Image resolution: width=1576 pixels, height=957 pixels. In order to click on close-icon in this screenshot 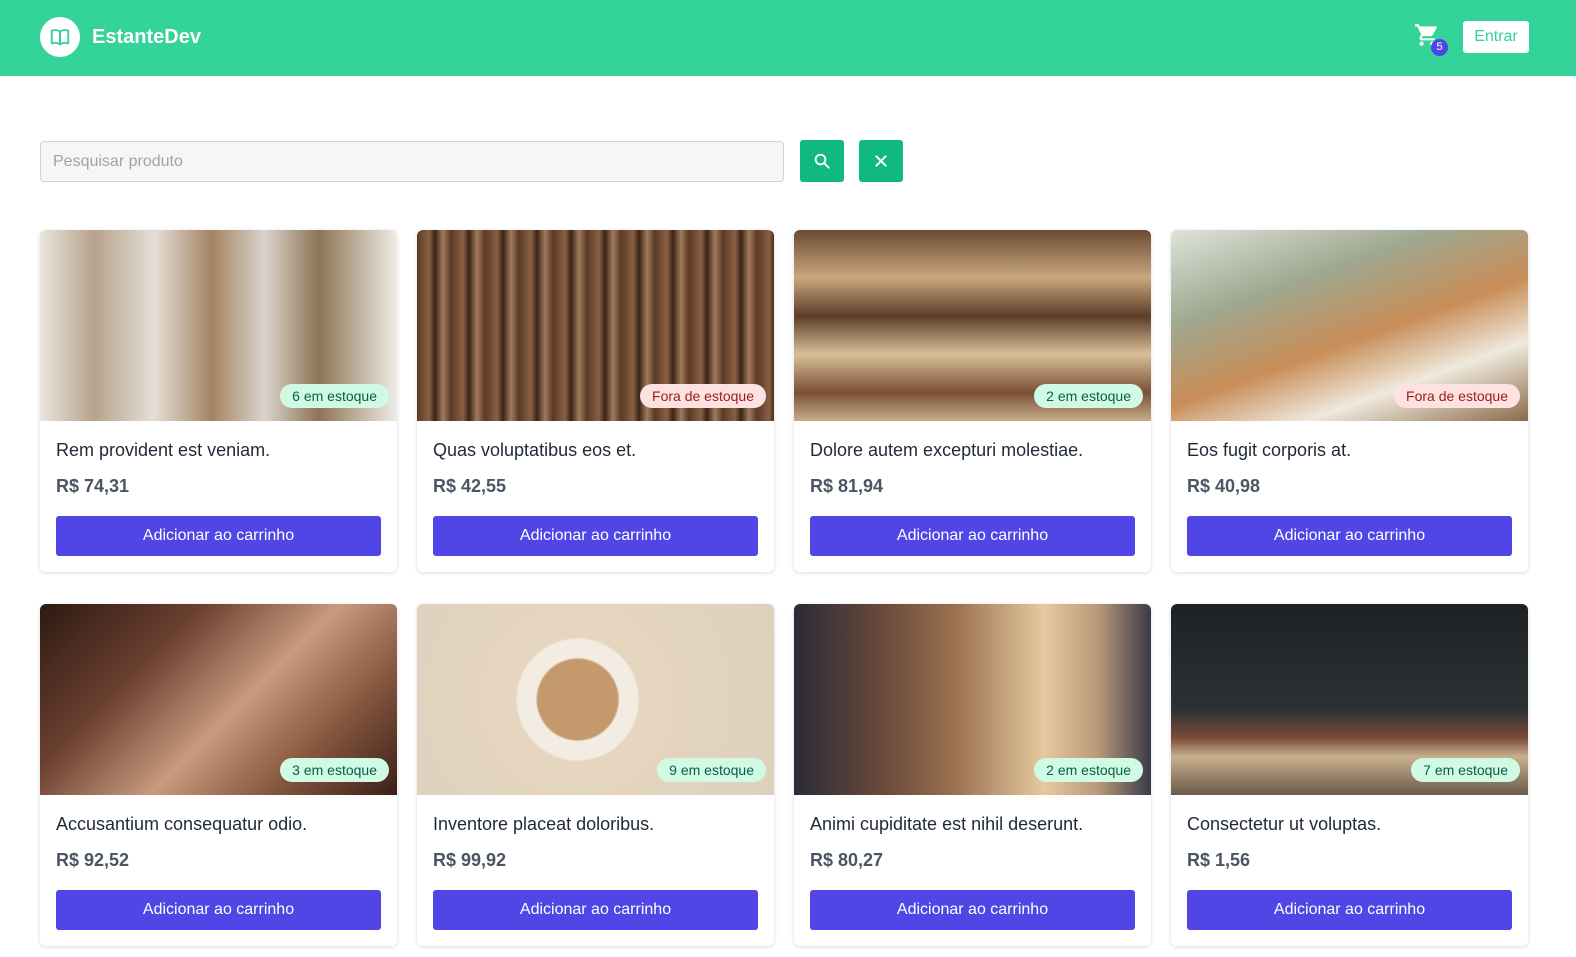, I will do `click(881, 161)`.